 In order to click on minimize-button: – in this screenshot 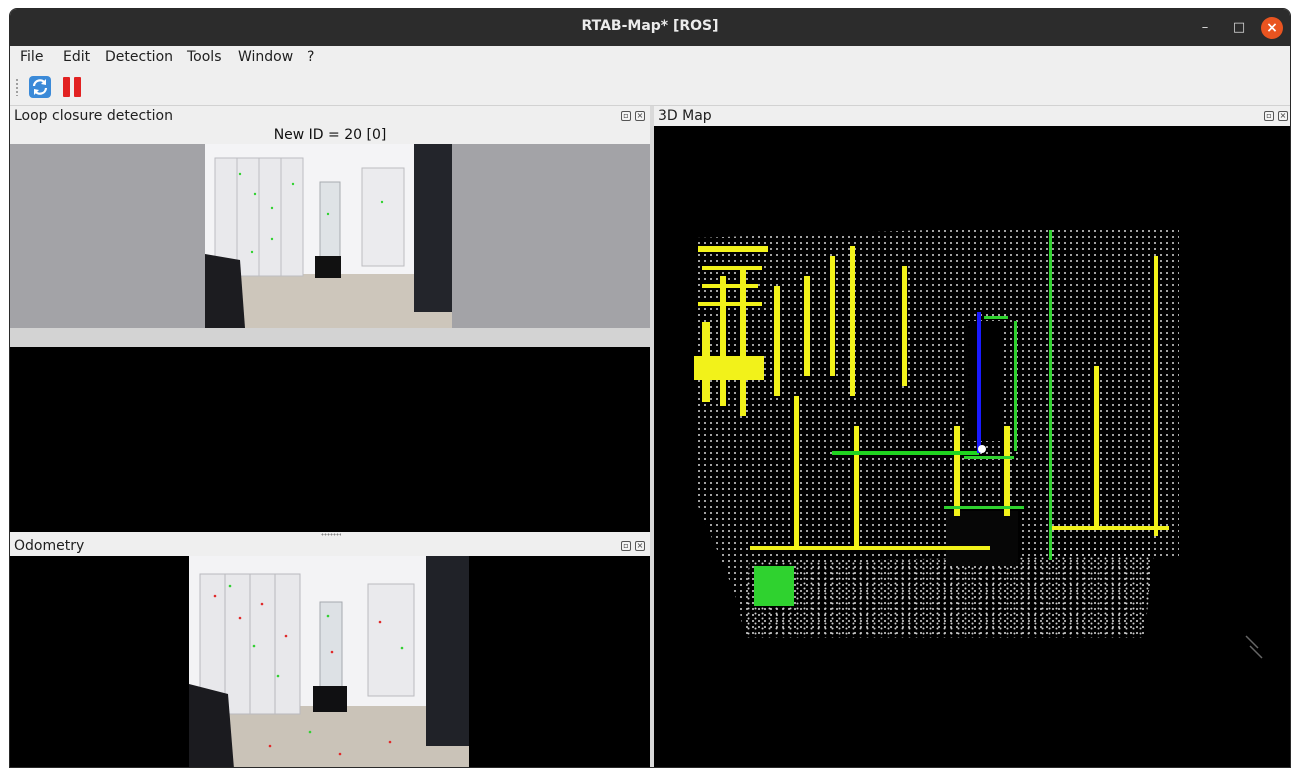, I will do `click(1205, 28)`.